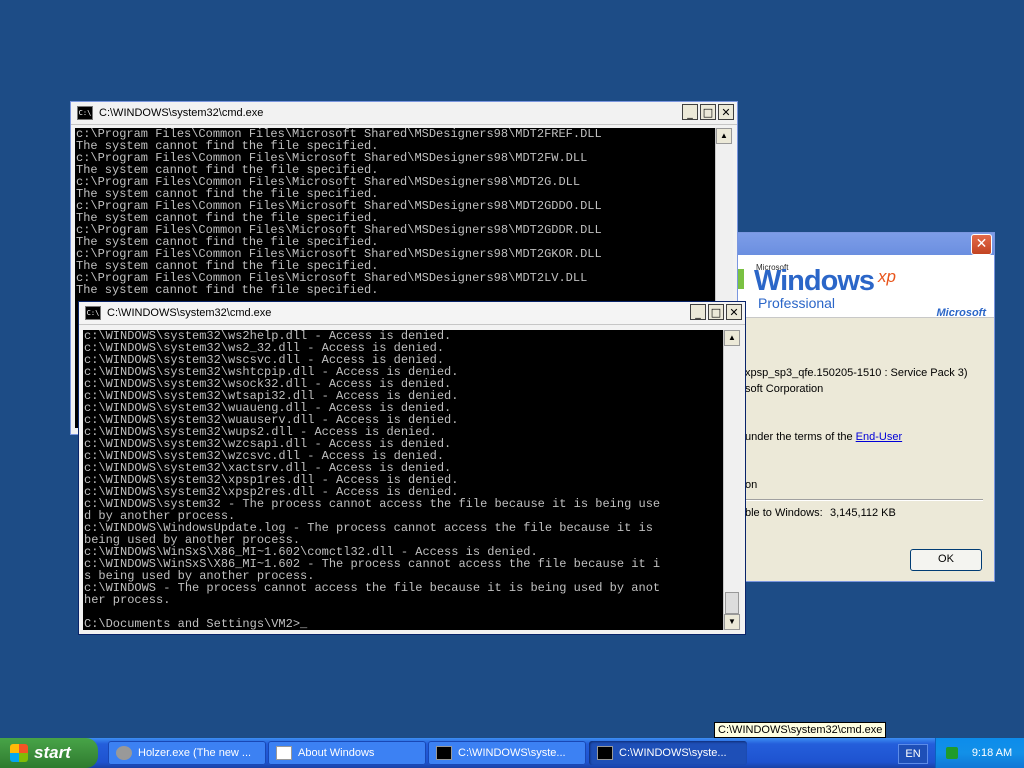 This screenshot has width=1024, height=768. Describe the element at coordinates (992, 753) in the screenshot. I see `clock: 9:18 AM` at that location.